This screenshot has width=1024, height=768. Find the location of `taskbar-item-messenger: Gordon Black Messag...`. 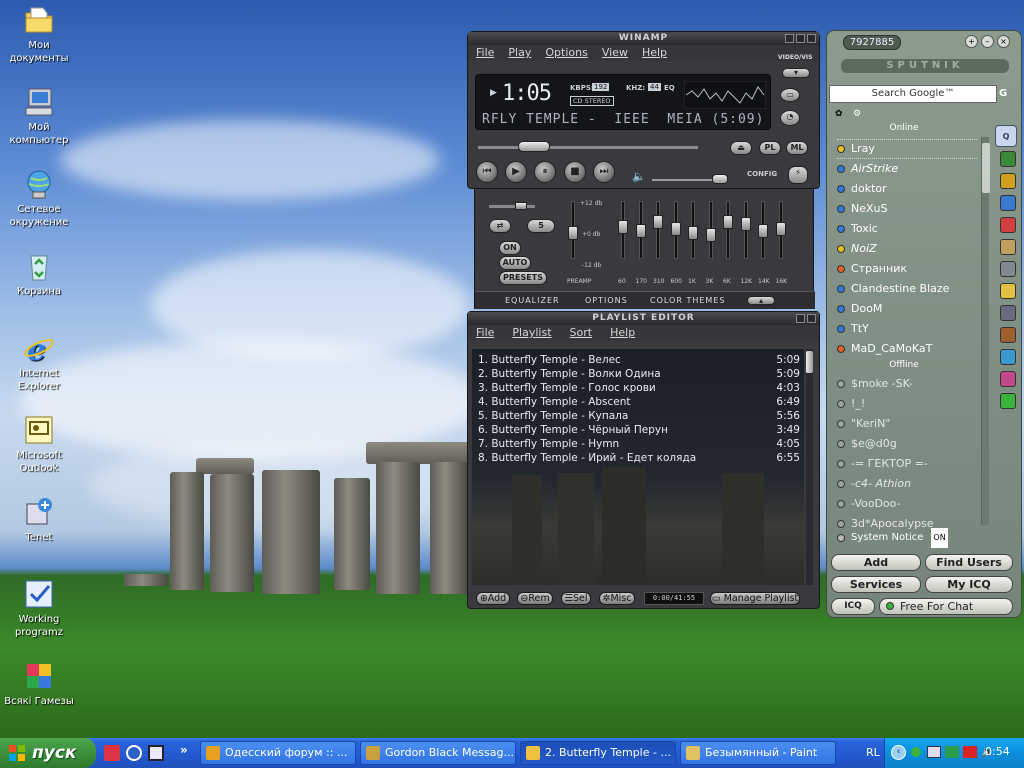

taskbar-item-messenger: Gordon Black Messag... is located at coordinates (438, 753).